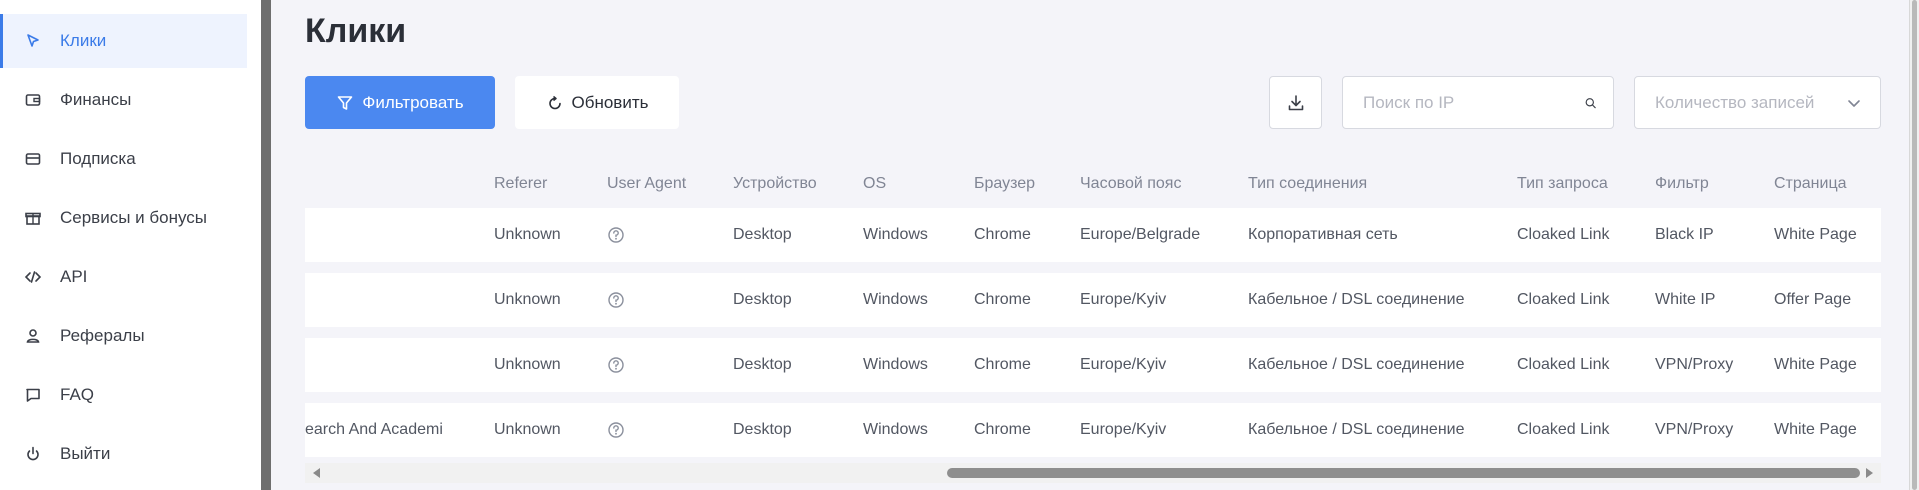 The width and height of the screenshot is (1919, 490). What do you see at coordinates (123, 454) in the screenshot?
I see `sidebar-item-logout: Выйти` at bounding box center [123, 454].